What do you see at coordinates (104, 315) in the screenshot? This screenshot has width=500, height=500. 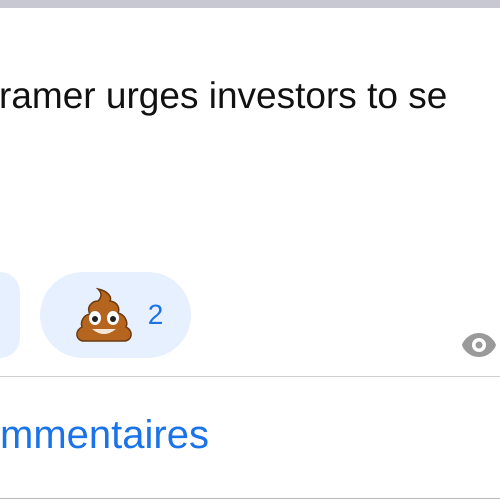 I see `poop-icon` at bounding box center [104, 315].